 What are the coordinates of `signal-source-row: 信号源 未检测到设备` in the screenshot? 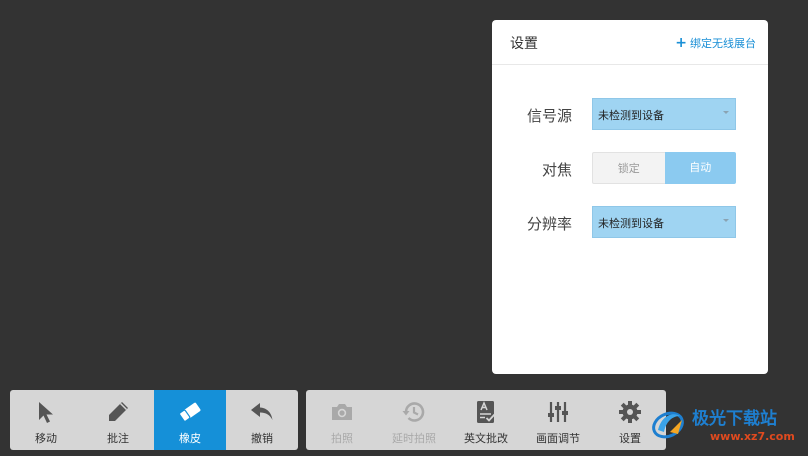 It's located at (630, 114).